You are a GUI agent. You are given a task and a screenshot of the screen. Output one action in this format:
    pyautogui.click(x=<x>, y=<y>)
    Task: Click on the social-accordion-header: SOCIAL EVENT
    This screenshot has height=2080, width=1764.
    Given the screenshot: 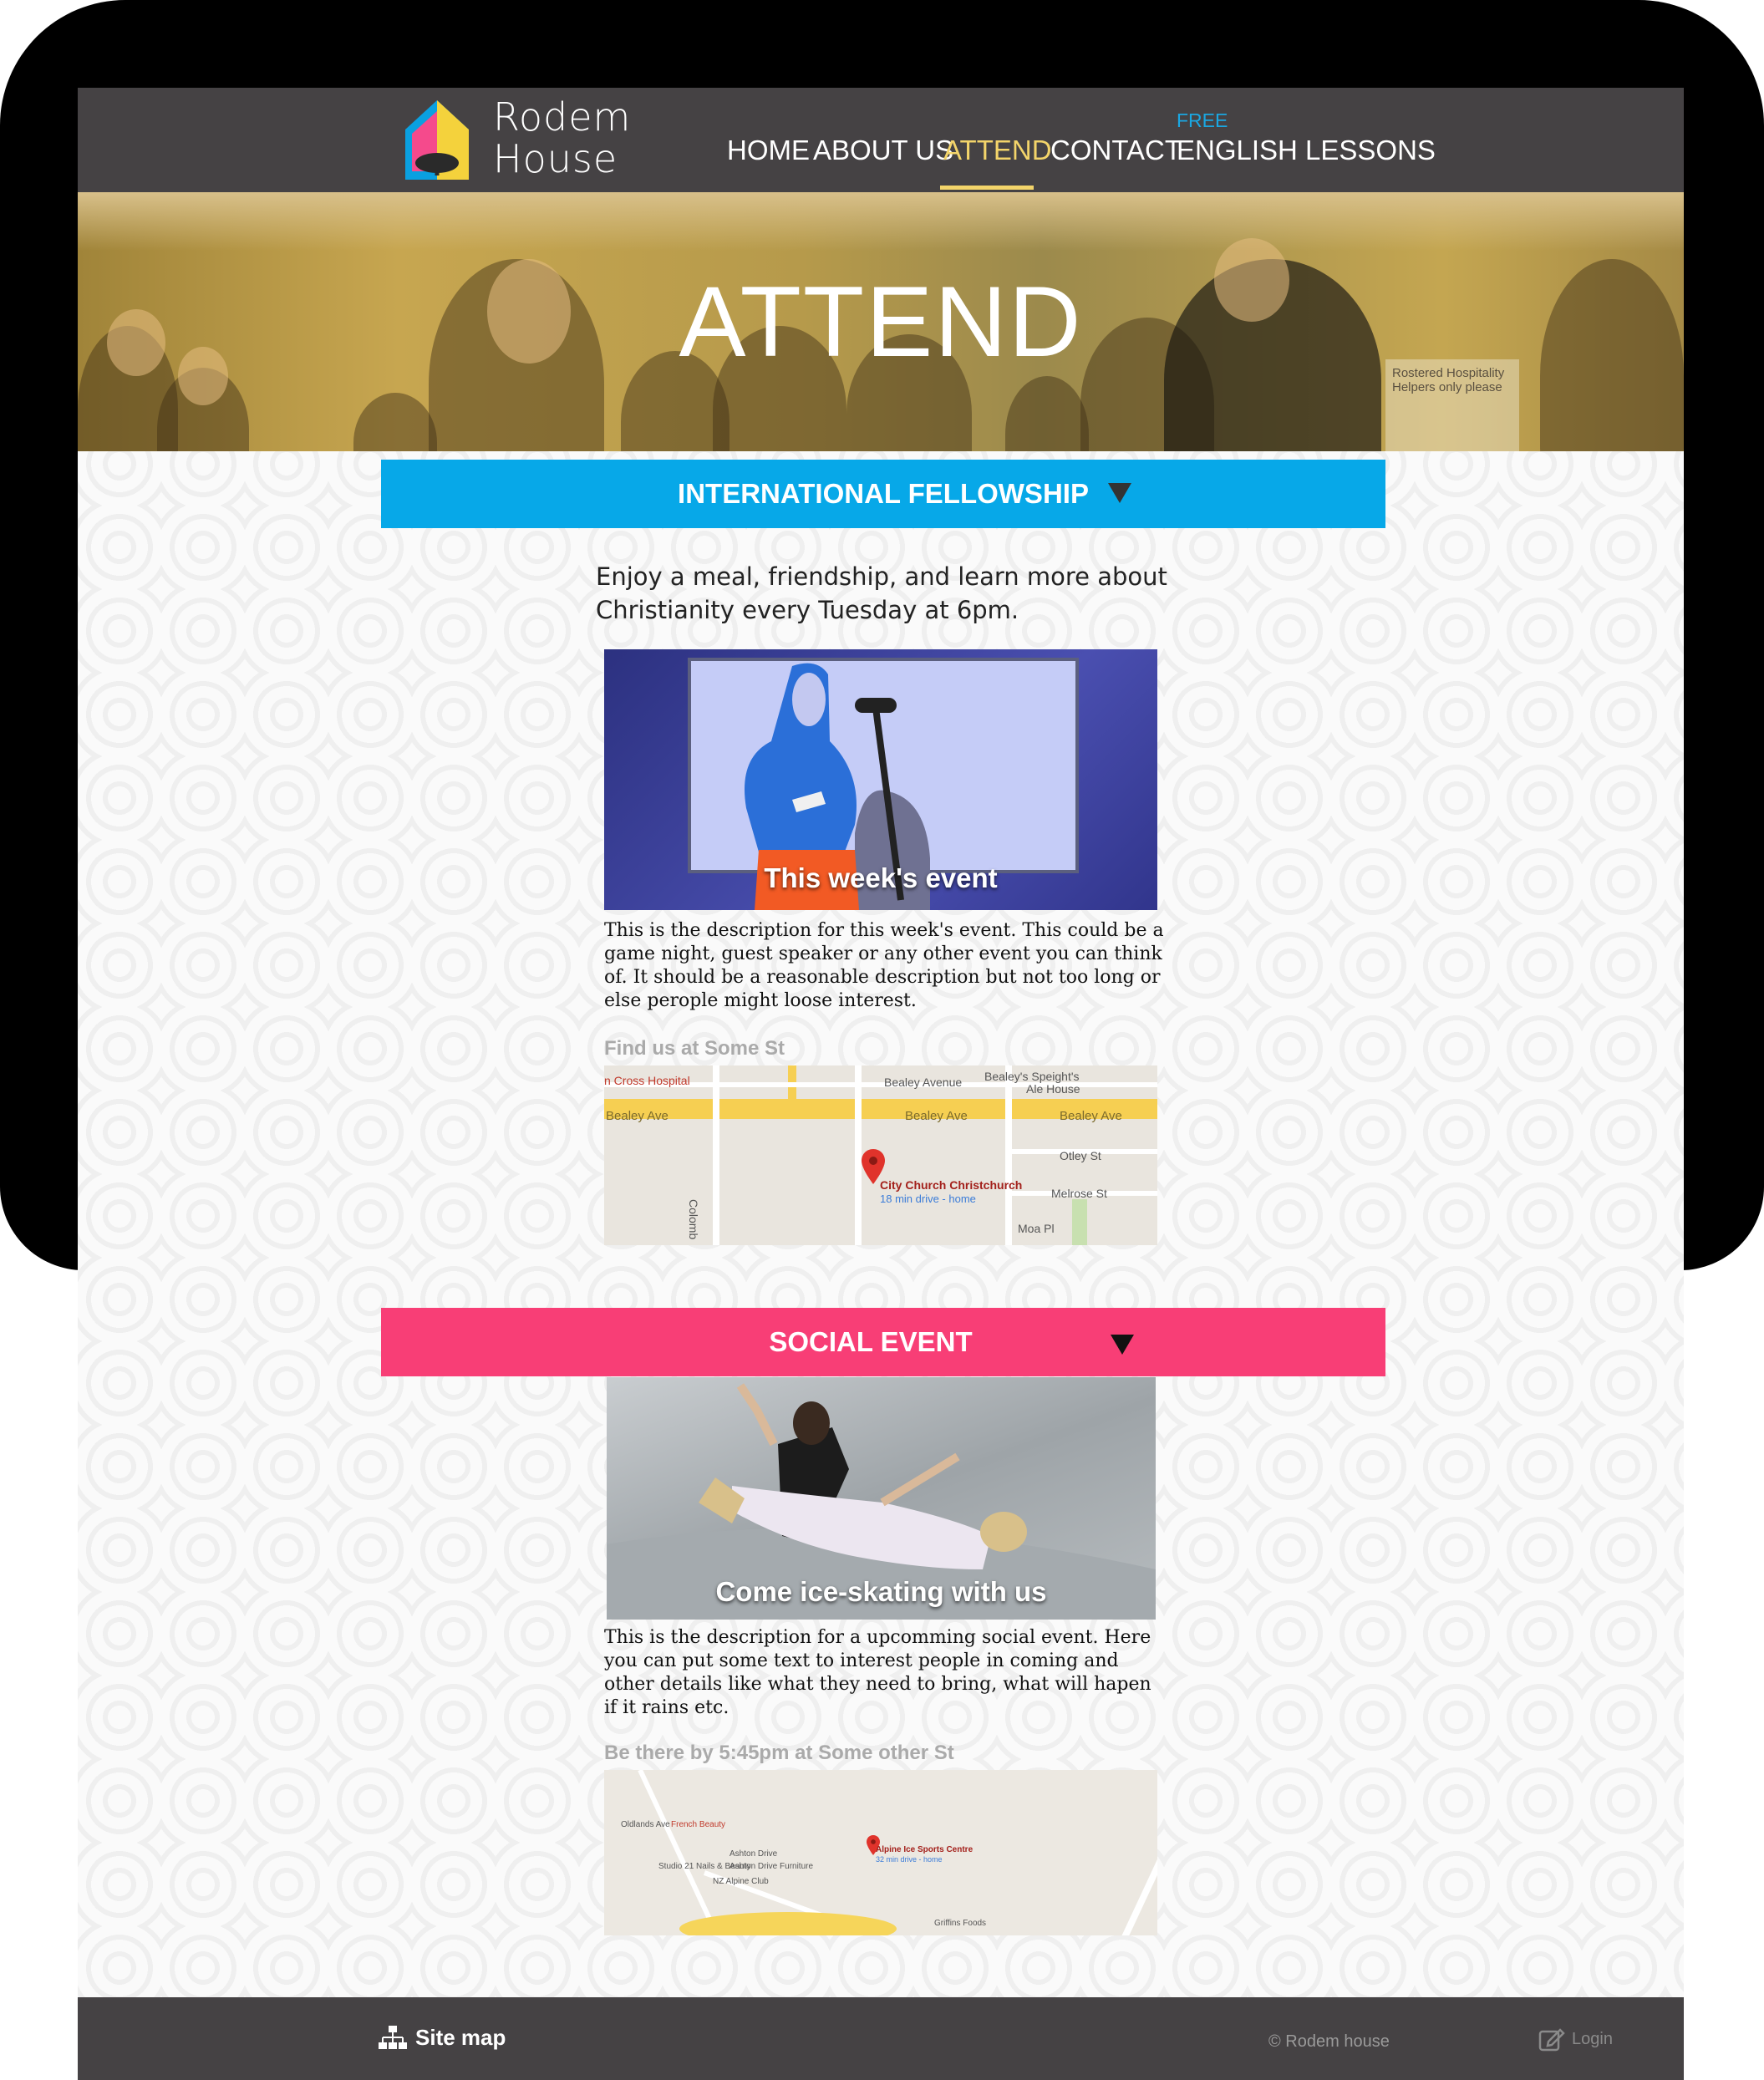 What is the action you would take?
    pyautogui.click(x=883, y=1342)
    